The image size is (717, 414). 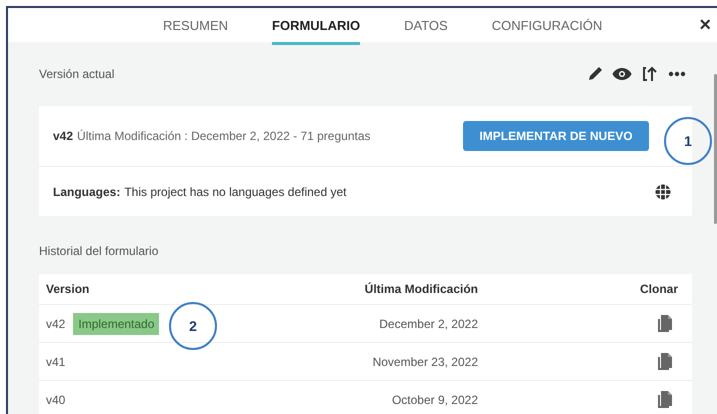 What do you see at coordinates (193, 326) in the screenshot?
I see `callout-marker: 2` at bounding box center [193, 326].